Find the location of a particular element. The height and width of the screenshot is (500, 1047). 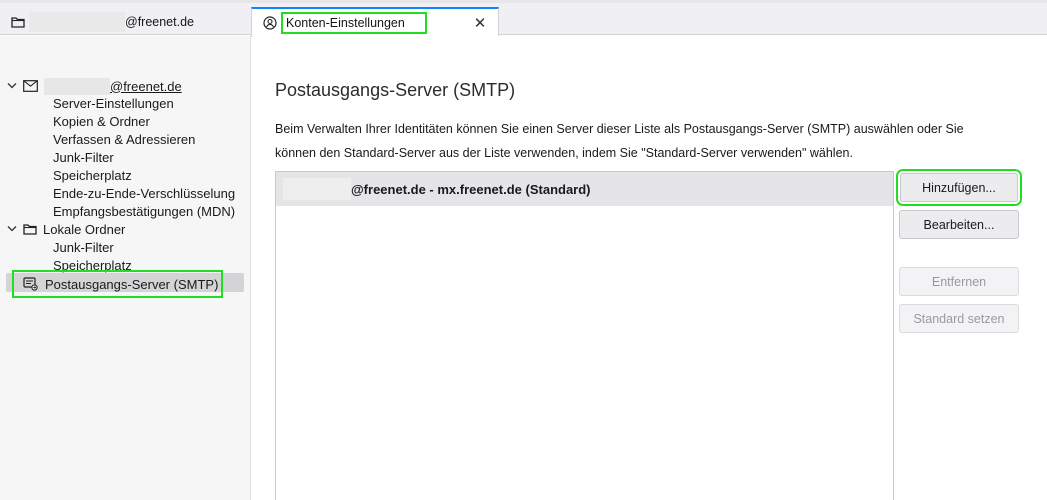

server-item-label: @freenet.de - mx.freenet.de (Standard) is located at coordinates (471, 189).